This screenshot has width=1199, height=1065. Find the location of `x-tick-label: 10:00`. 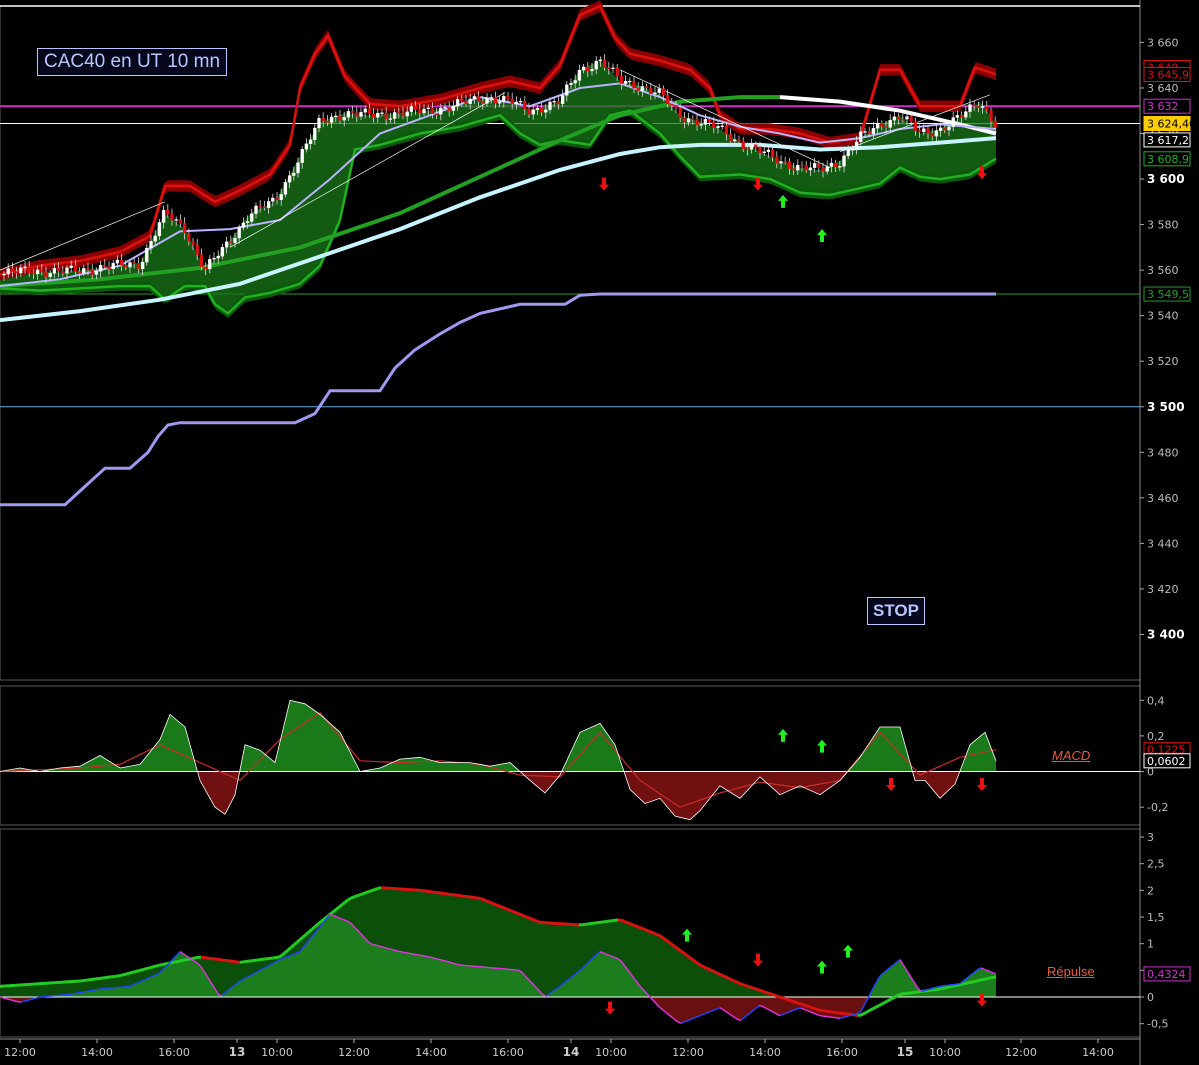

x-tick-label: 10:00 is located at coordinates (277, 1052).